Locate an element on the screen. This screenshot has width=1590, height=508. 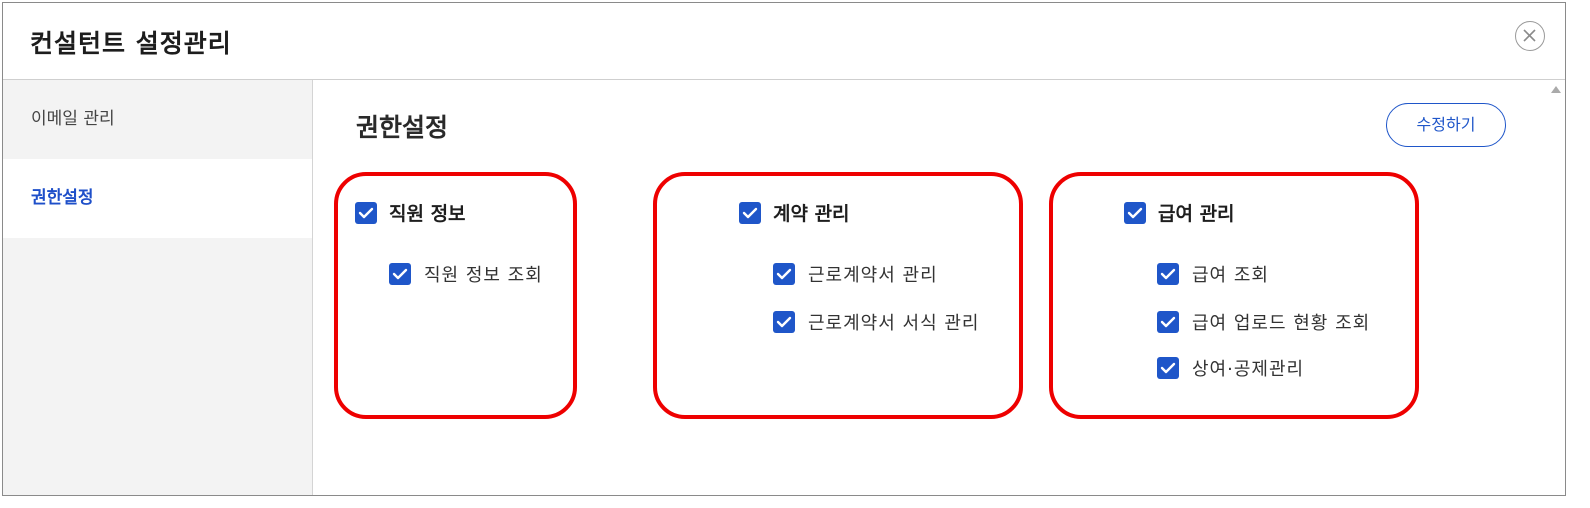
permission-label: 상여·공제관리 is located at coordinates (1248, 369).